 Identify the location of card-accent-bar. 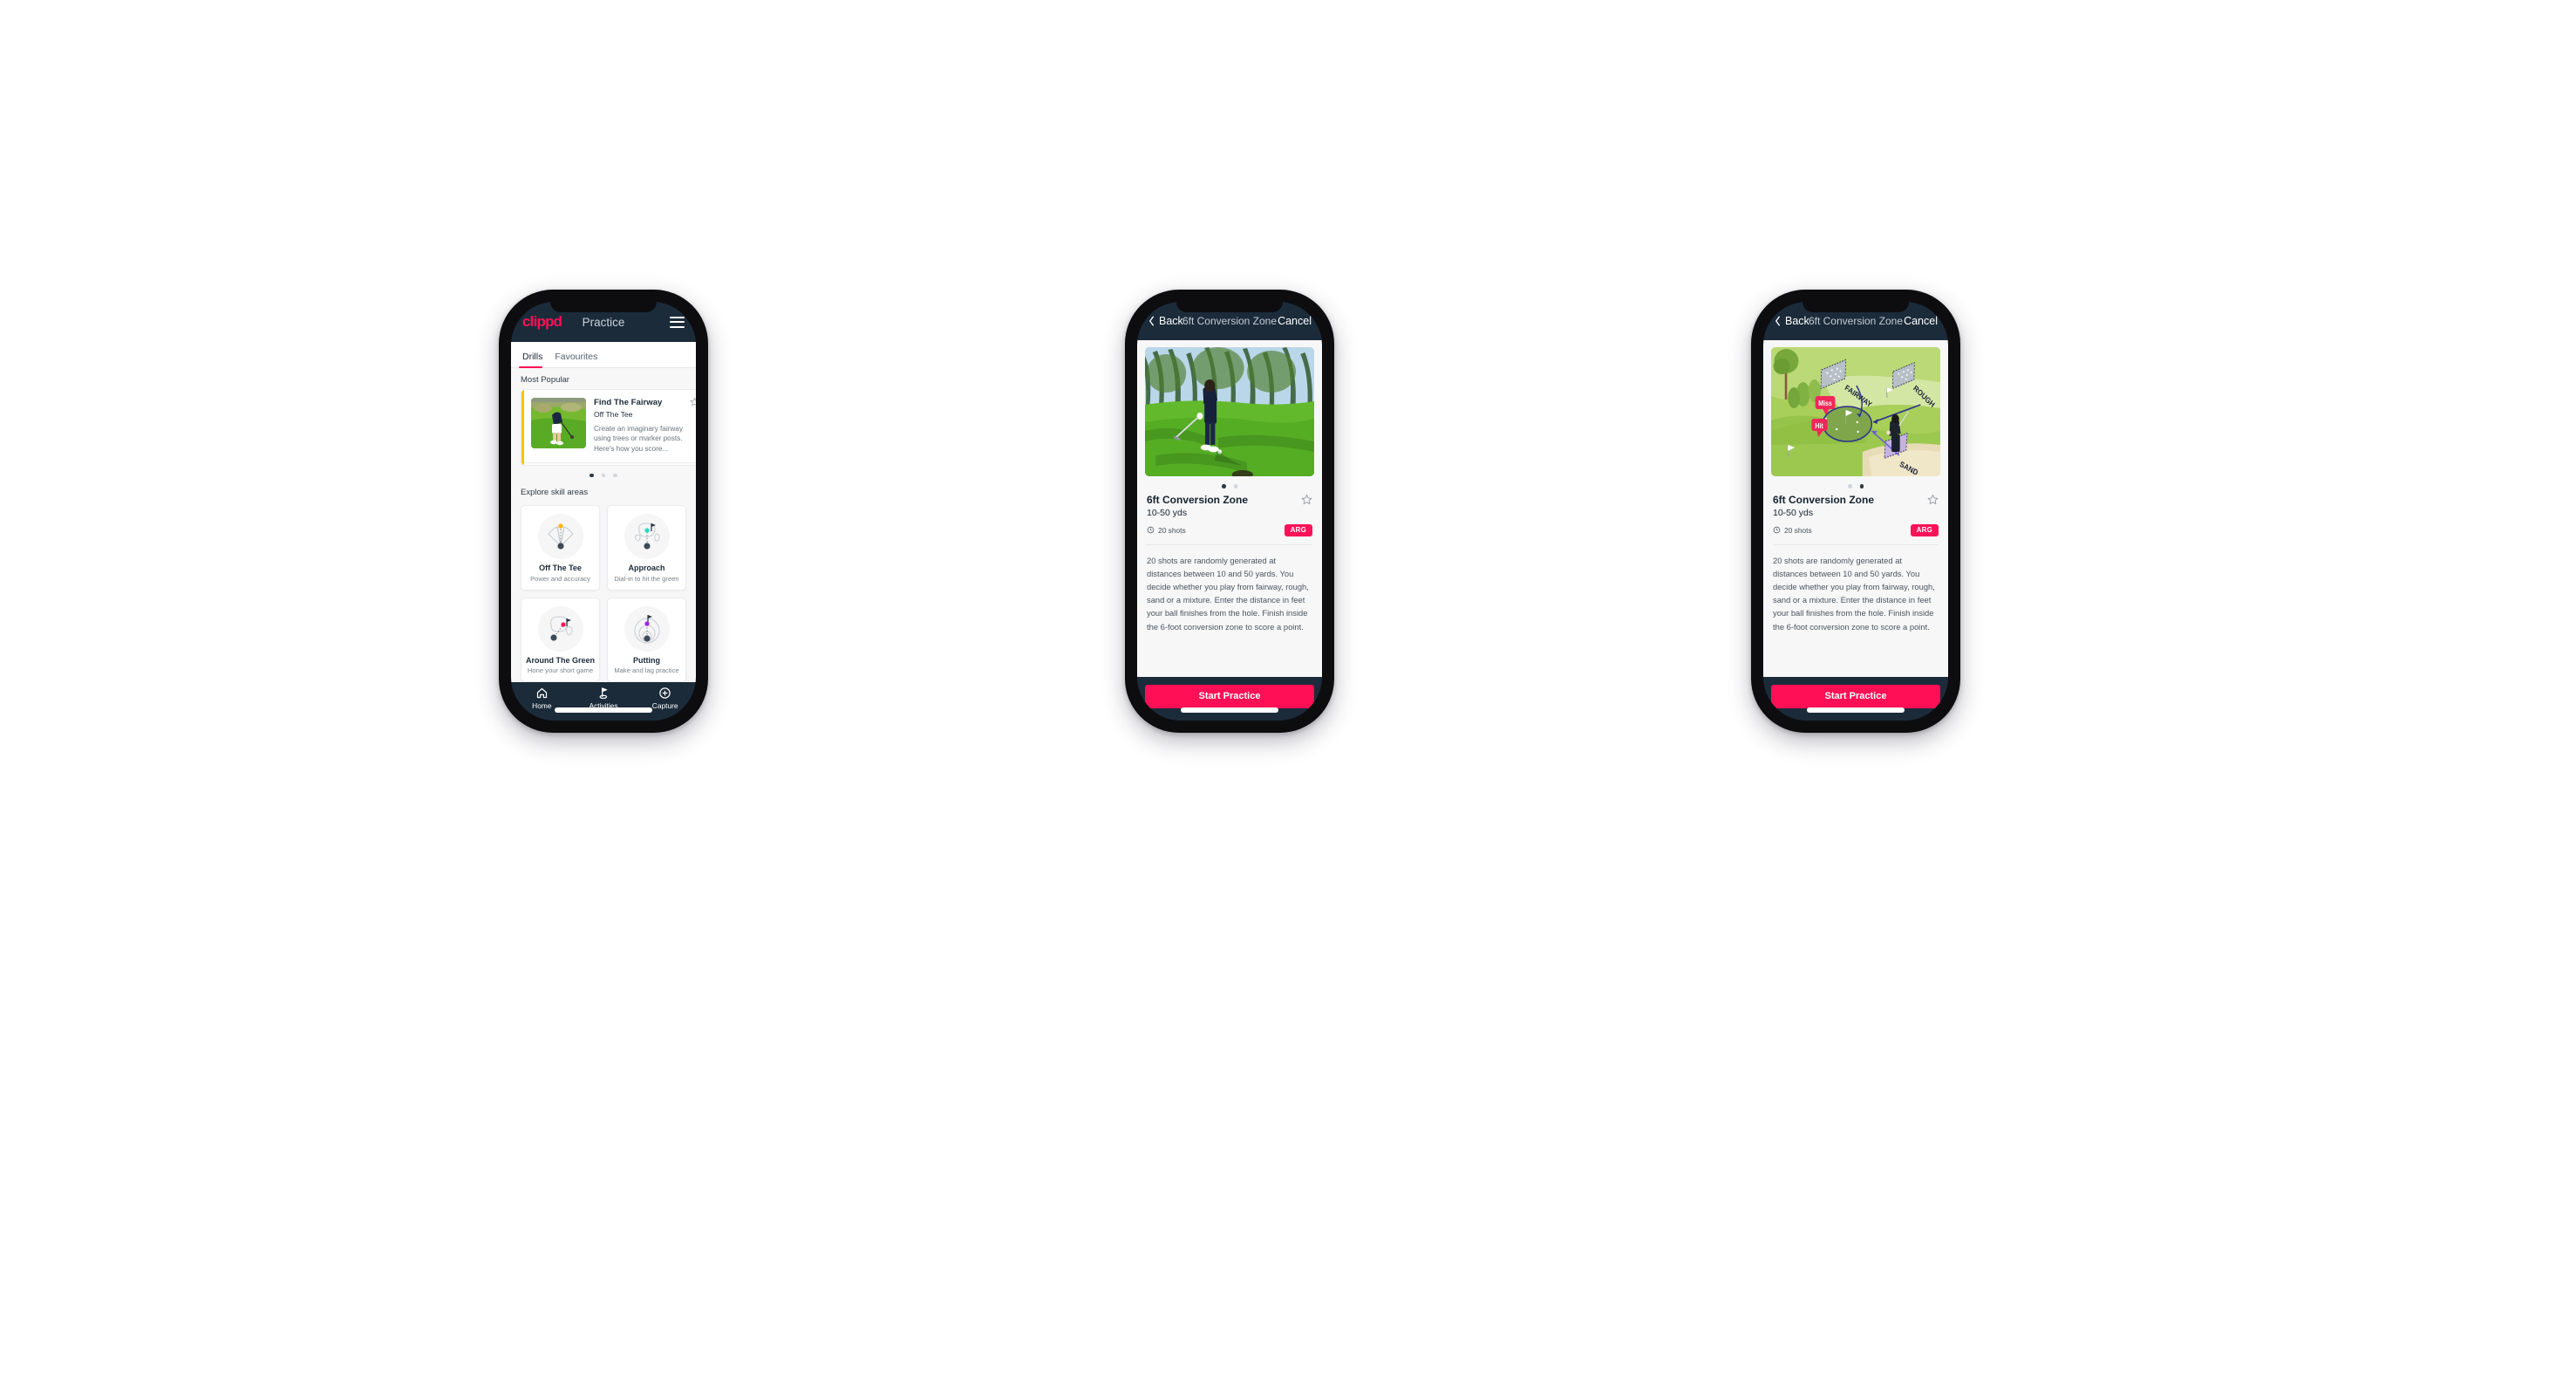
(523, 428).